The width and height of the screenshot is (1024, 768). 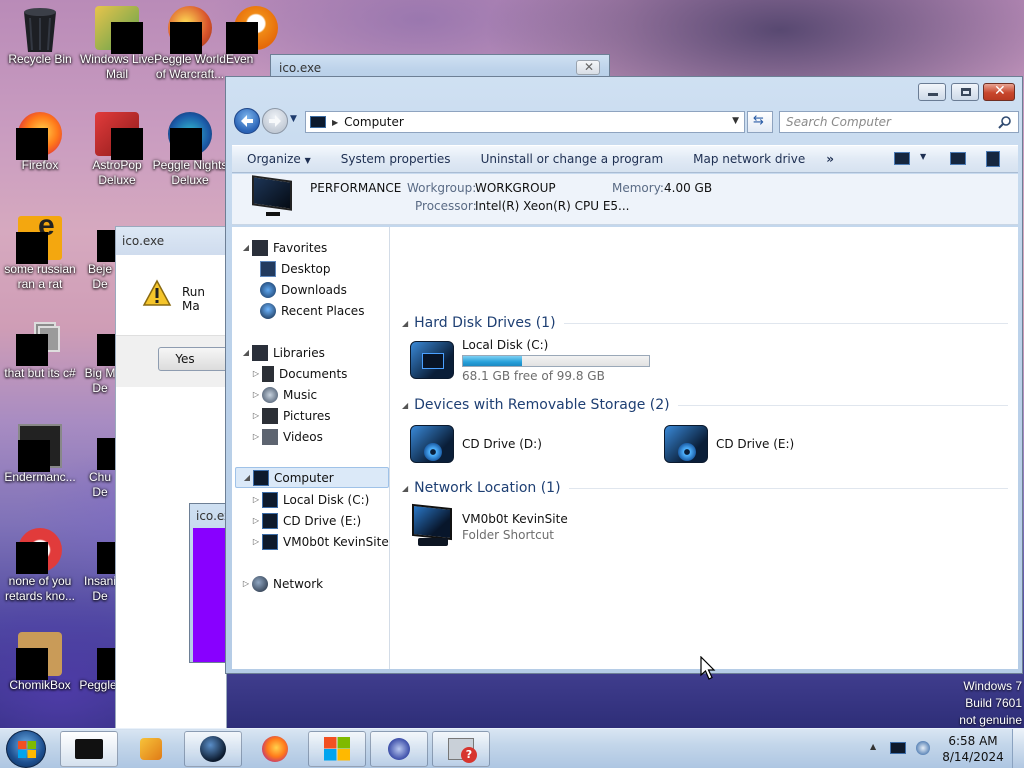 I want to click on desktop-icon-firefox: Firefox, so click(x=40, y=142).